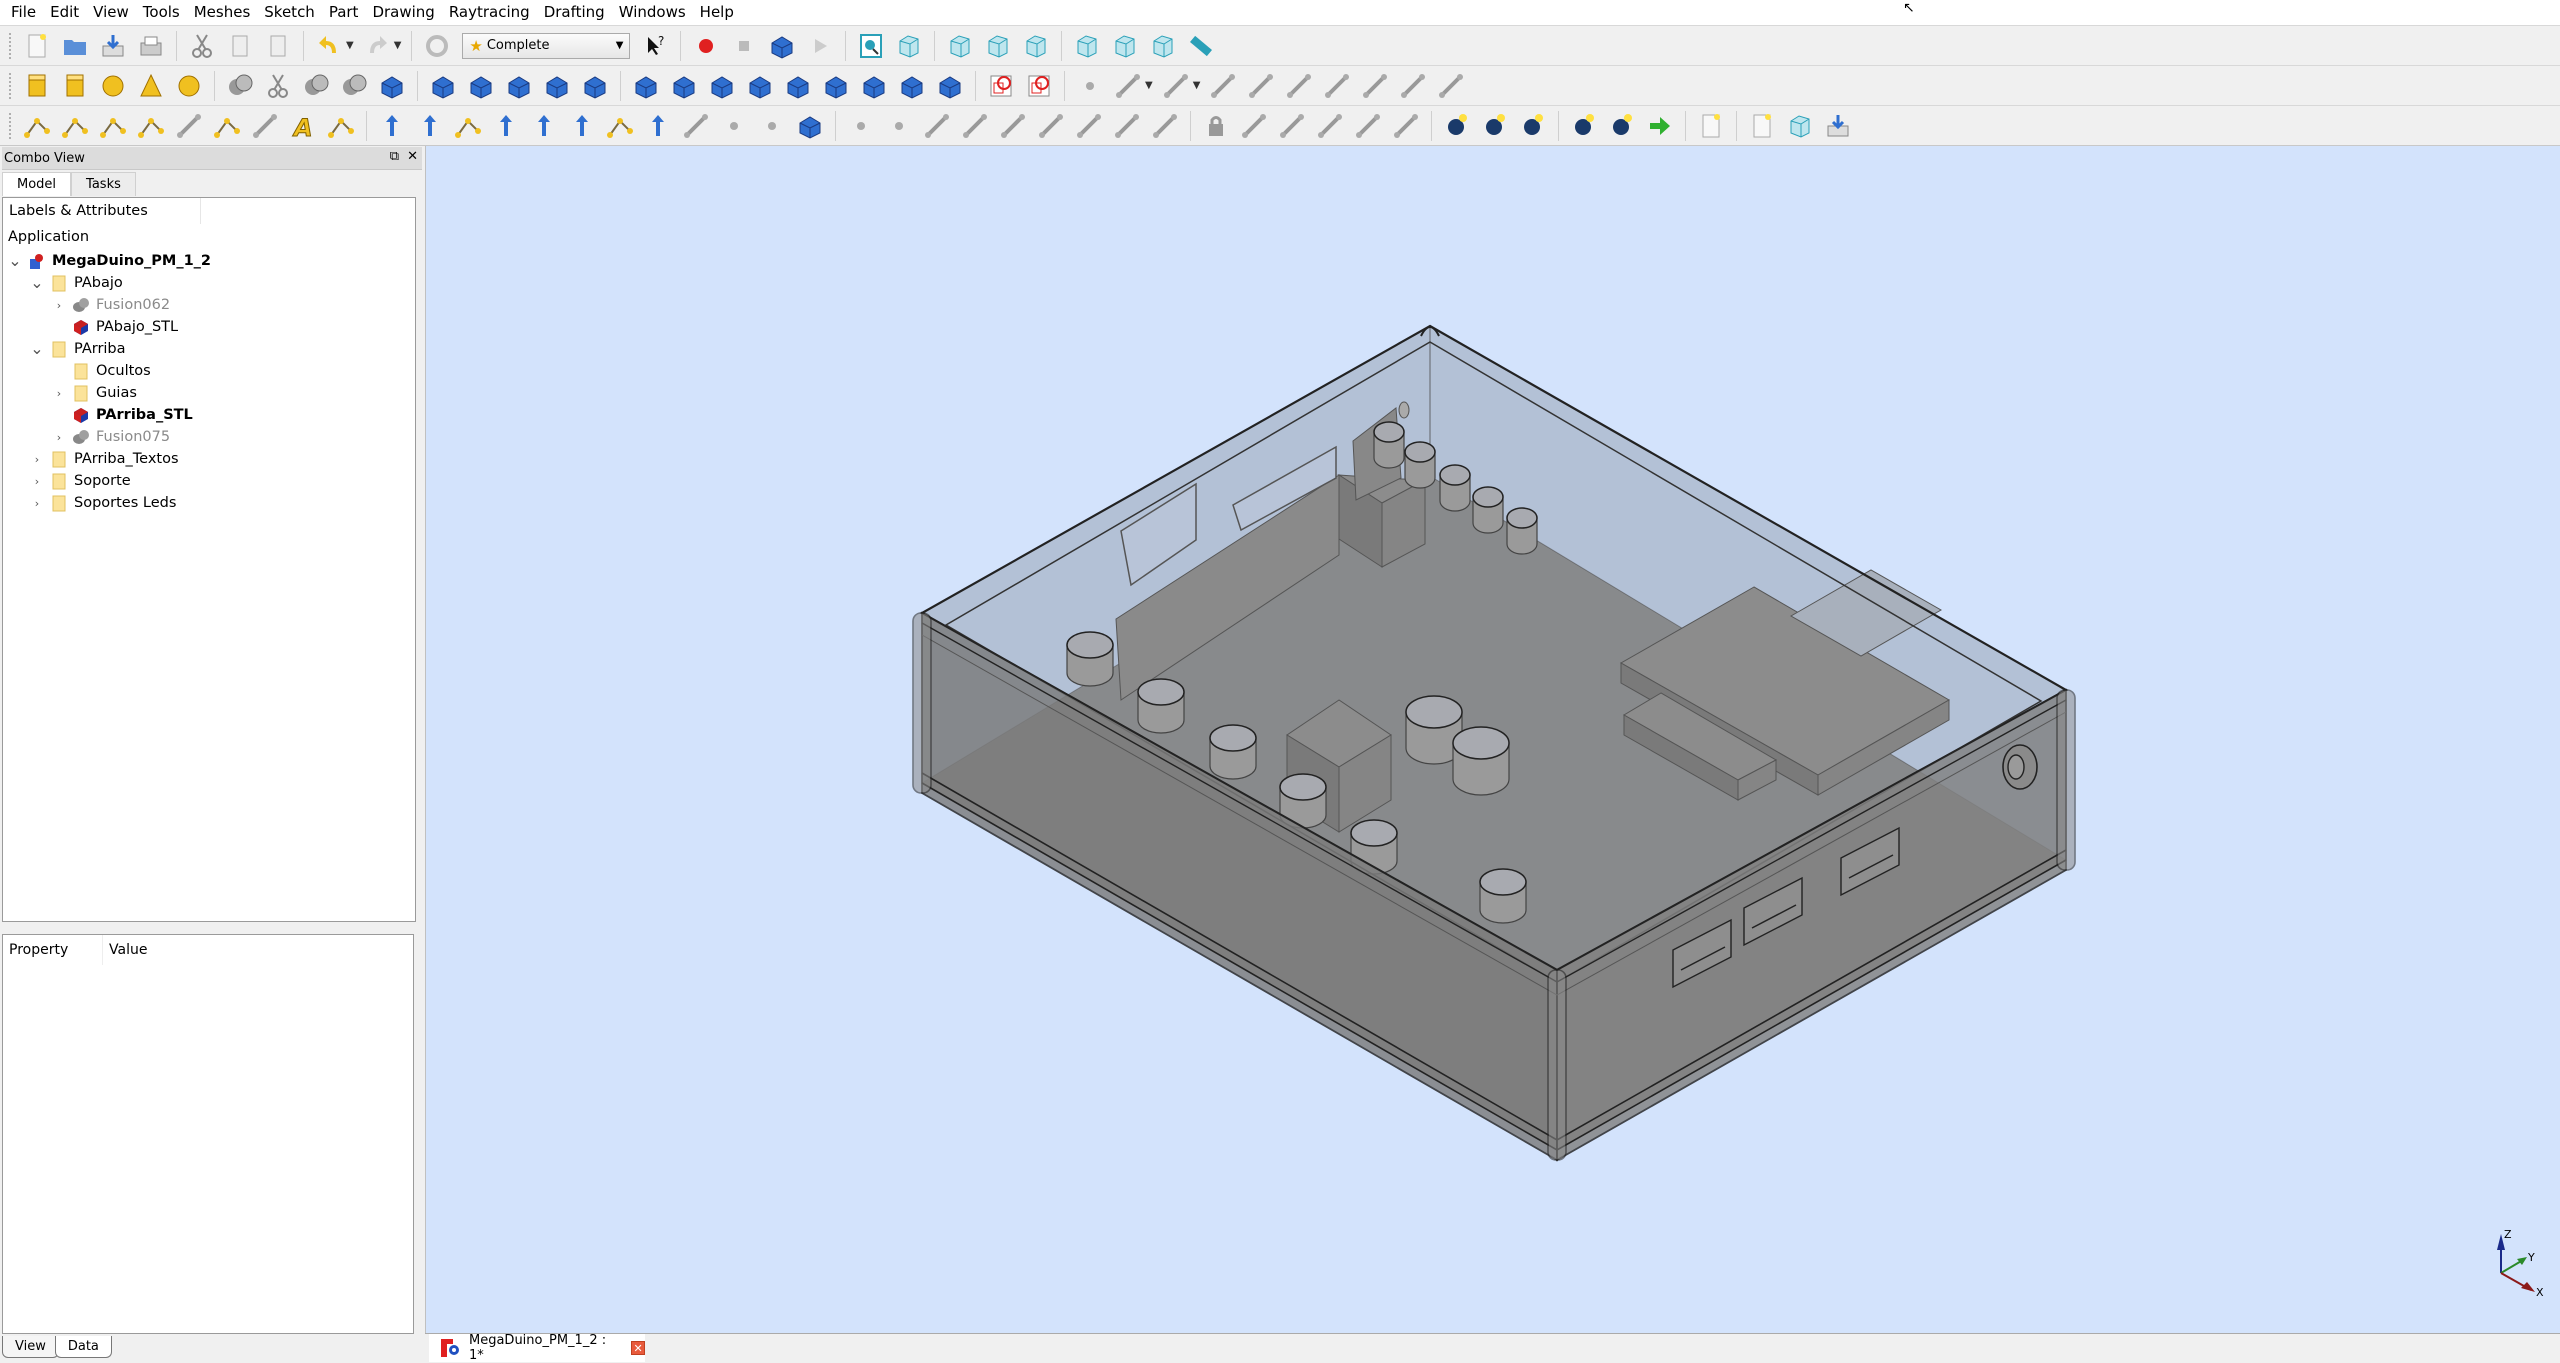 The image size is (2560, 1363). I want to click on cut-icon, so click(202, 46).